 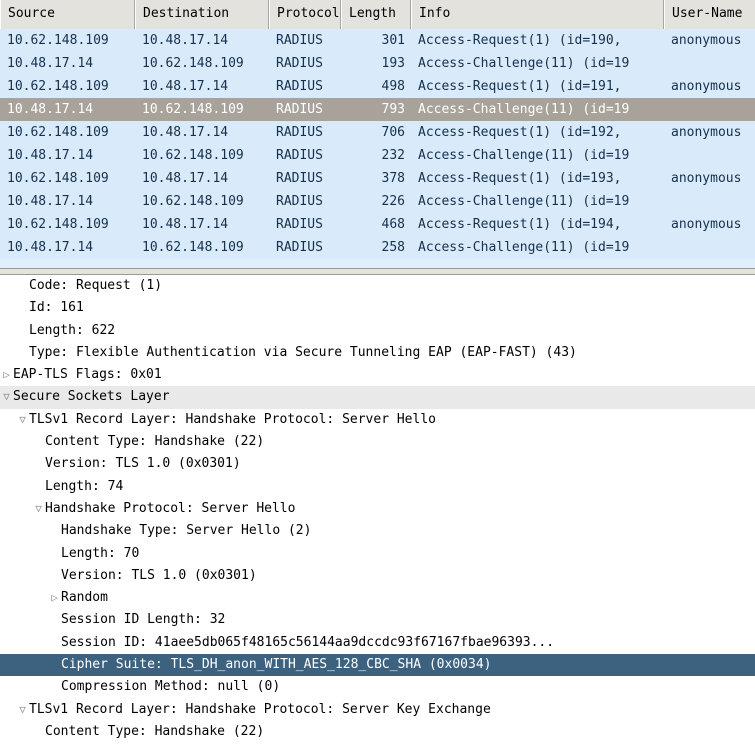 I want to click on detail-tree-row: ▷ Random, so click(x=377, y=598).